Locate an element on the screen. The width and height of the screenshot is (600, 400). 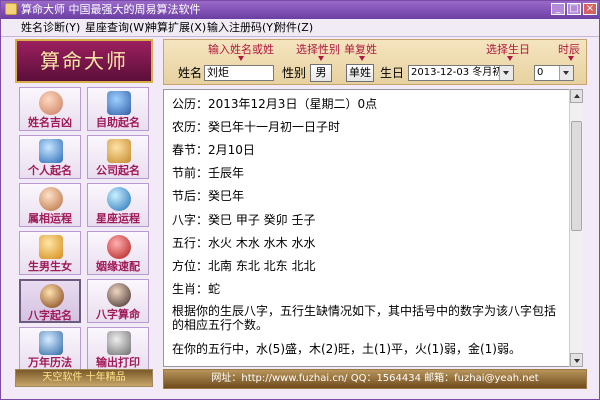
tile-constellation-fortune: 星座运程 is located at coordinates (118, 205).